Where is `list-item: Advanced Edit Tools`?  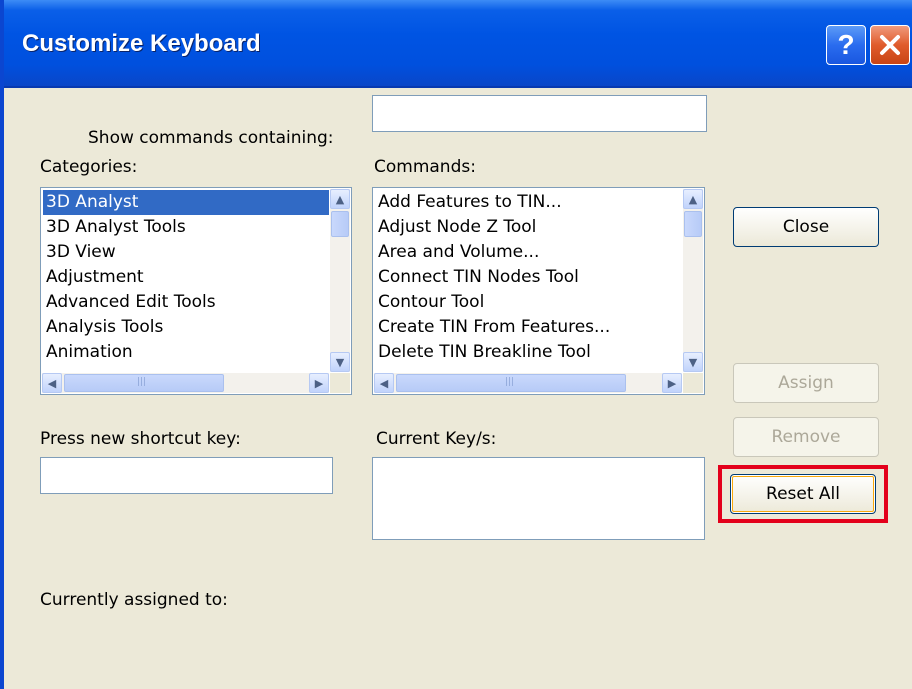 list-item: Advanced Edit Tools is located at coordinates (186, 302).